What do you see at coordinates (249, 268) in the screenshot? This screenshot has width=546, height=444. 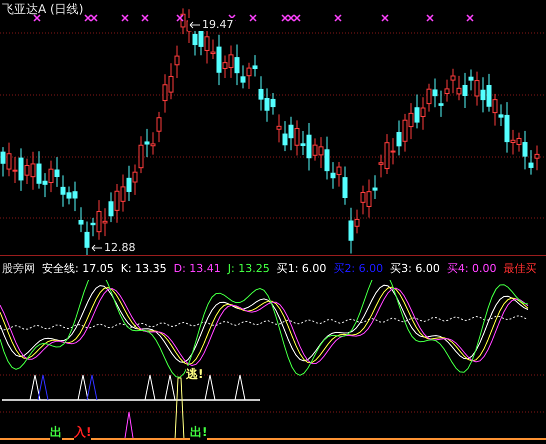 I see `indicator-value: J: 13.25` at bounding box center [249, 268].